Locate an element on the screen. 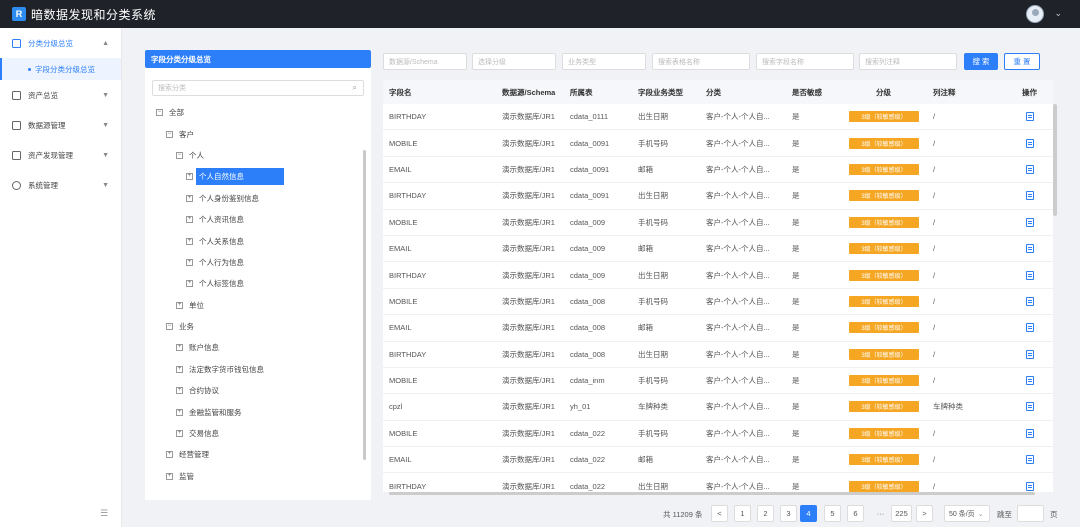 The height and width of the screenshot is (527, 1080). tree-node: + 法定数字货币钱包信息 is located at coordinates (258, 369).